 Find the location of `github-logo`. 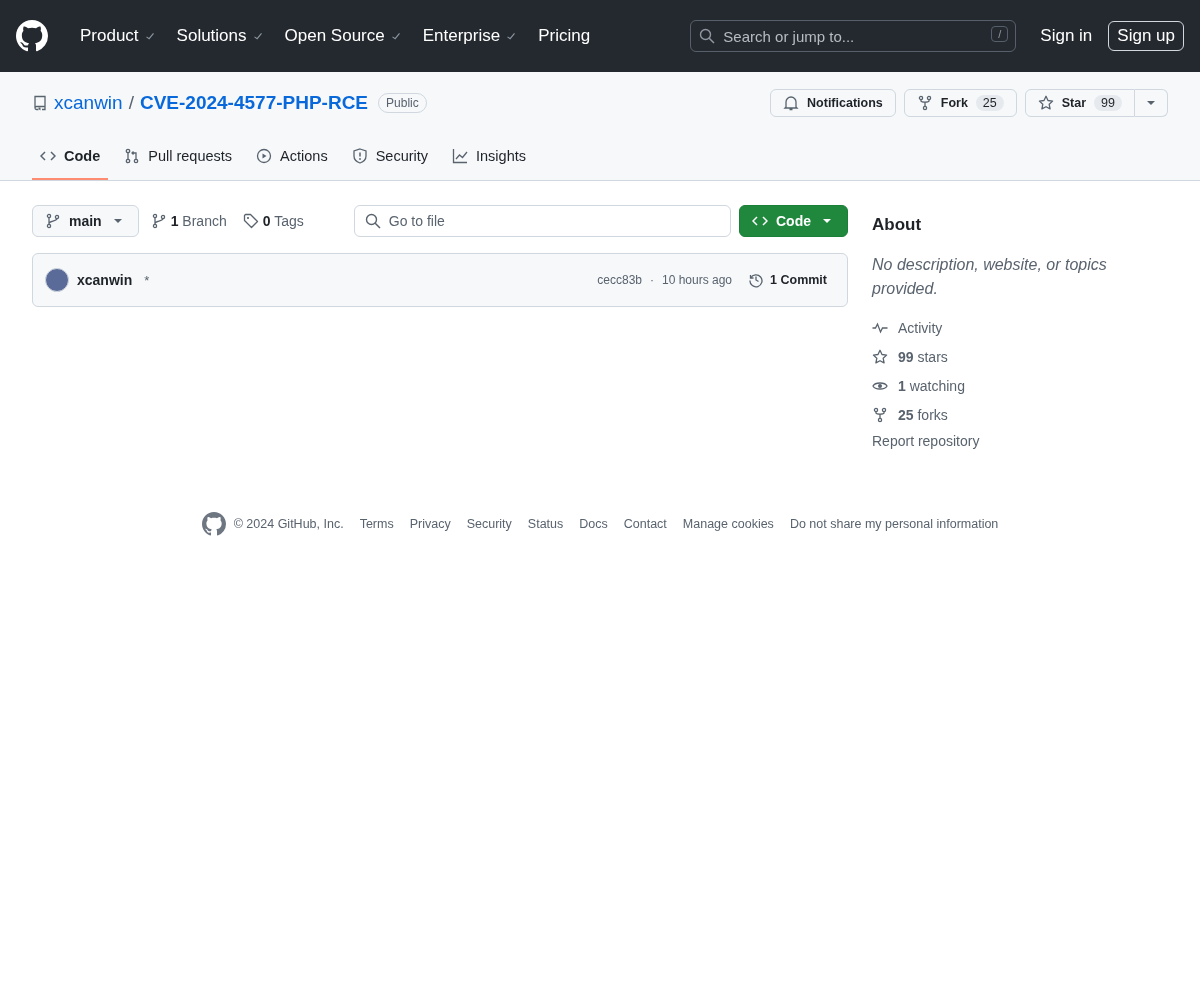

github-logo is located at coordinates (32, 36).